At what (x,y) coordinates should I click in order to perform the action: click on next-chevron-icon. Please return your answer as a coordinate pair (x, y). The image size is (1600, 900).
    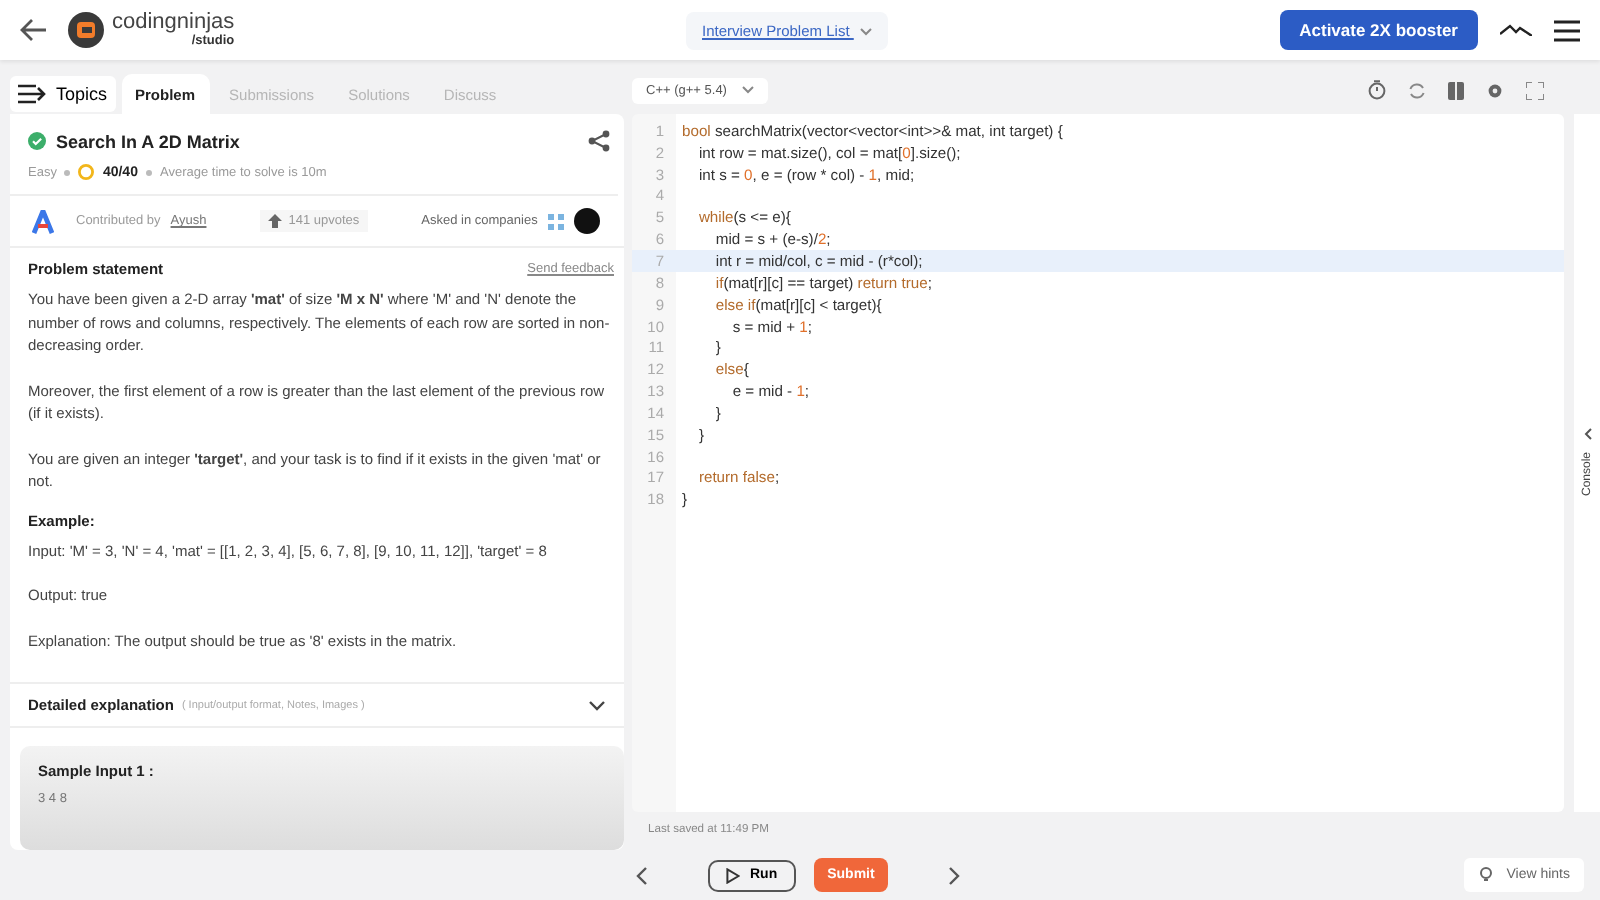
    Looking at the image, I should click on (954, 875).